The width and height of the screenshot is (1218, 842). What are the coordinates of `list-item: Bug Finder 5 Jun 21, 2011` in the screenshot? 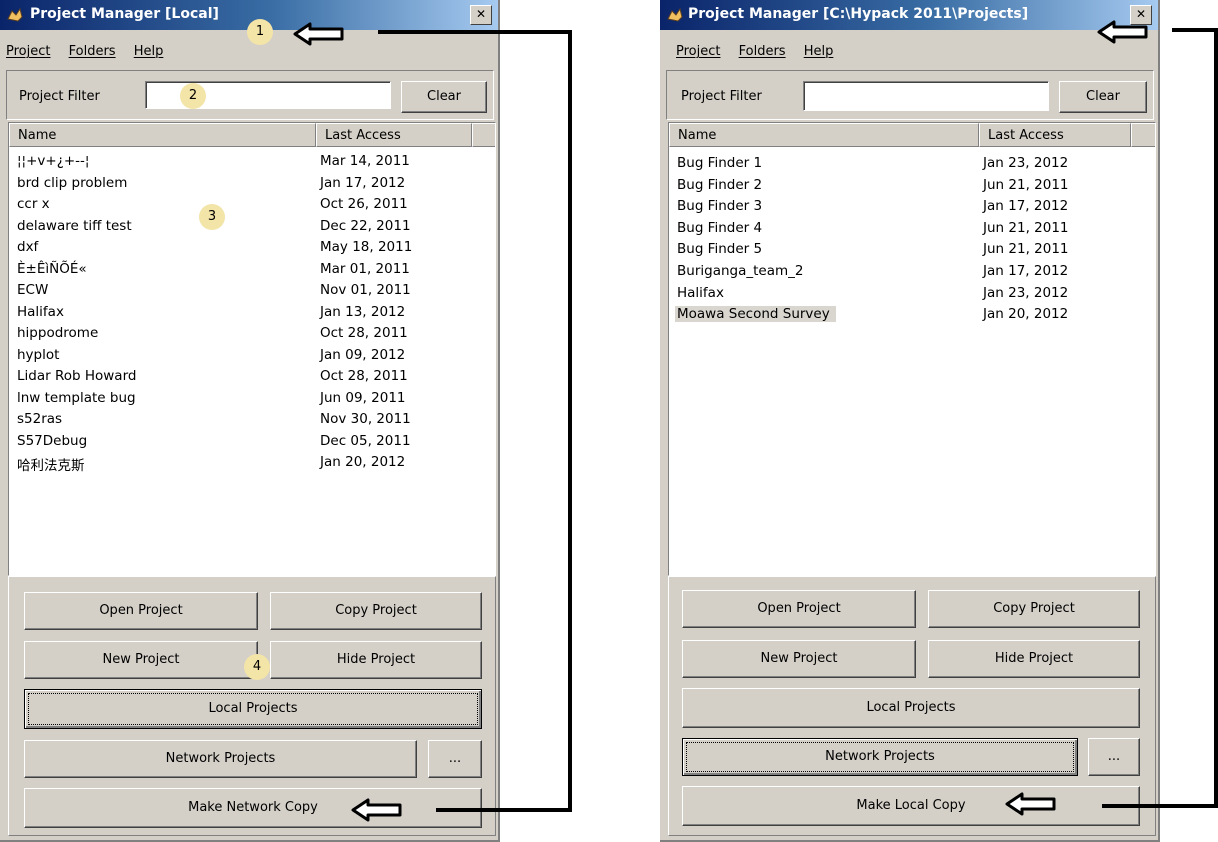 It's located at (912, 250).